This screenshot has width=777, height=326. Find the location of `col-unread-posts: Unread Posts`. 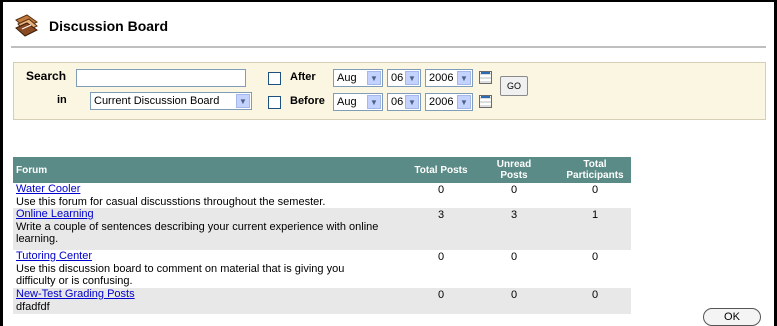

col-unread-posts: Unread Posts is located at coordinates (514, 170).